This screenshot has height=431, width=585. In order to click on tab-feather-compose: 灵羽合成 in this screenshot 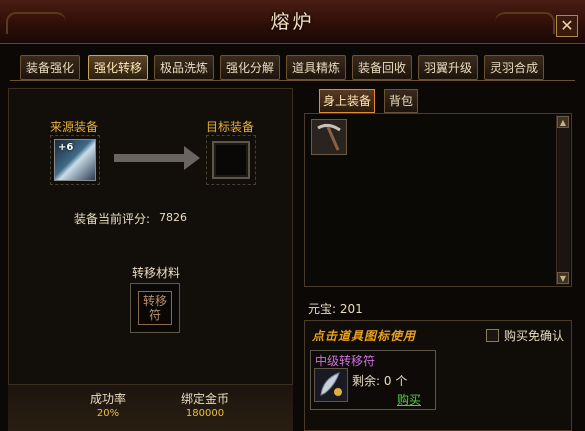, I will do `click(514, 67)`.